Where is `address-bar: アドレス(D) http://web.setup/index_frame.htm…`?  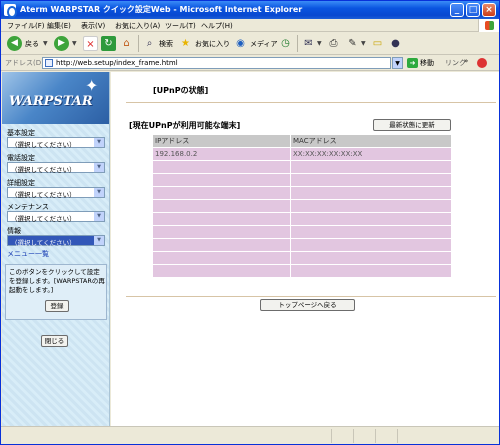
address-bar: アドレス(D) http://web.setup/index_frame.htm… is located at coordinates (250, 63).